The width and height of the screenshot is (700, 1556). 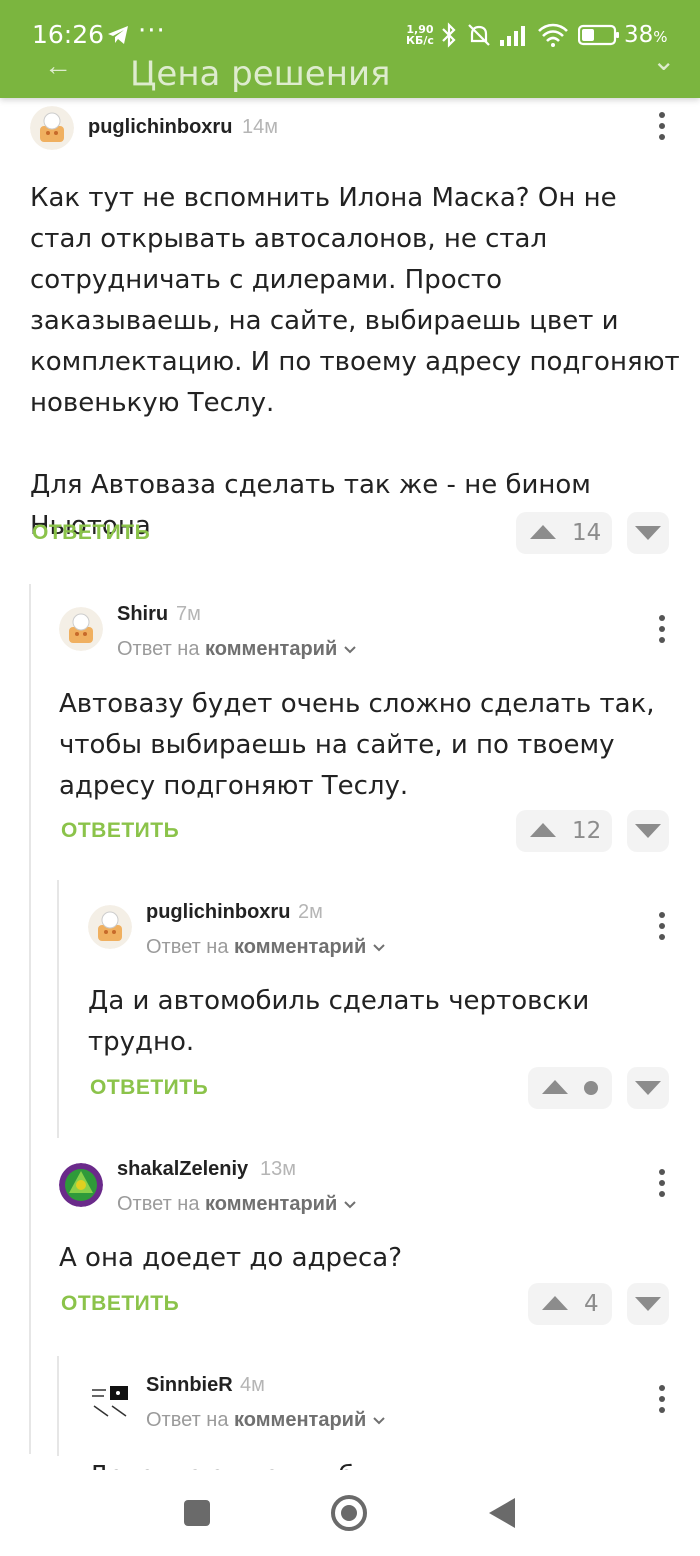 I want to click on recent-apps-button, so click(x=197, y=1513).